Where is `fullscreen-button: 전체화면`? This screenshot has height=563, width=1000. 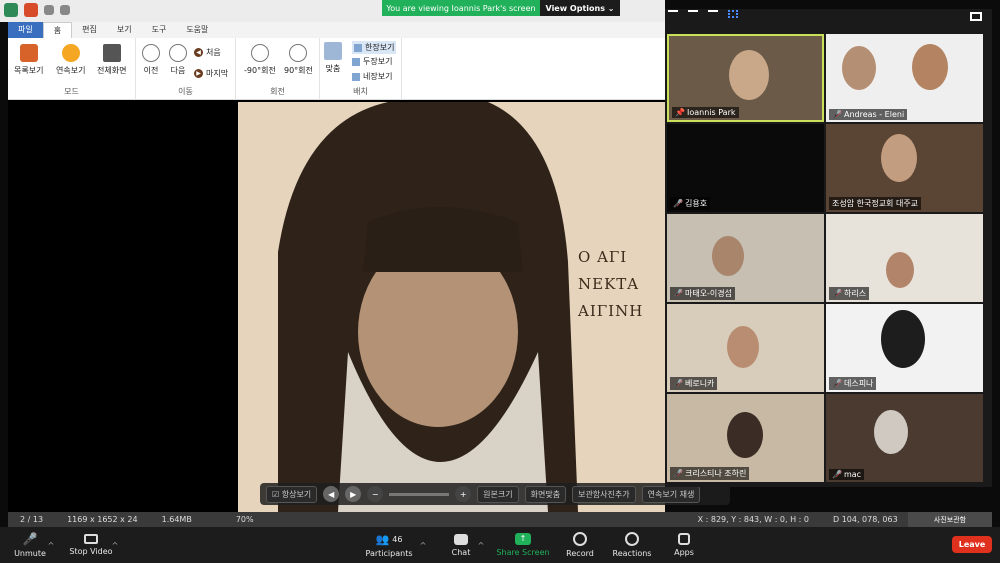
fullscreen-button: 전체화면 is located at coordinates (111, 60).